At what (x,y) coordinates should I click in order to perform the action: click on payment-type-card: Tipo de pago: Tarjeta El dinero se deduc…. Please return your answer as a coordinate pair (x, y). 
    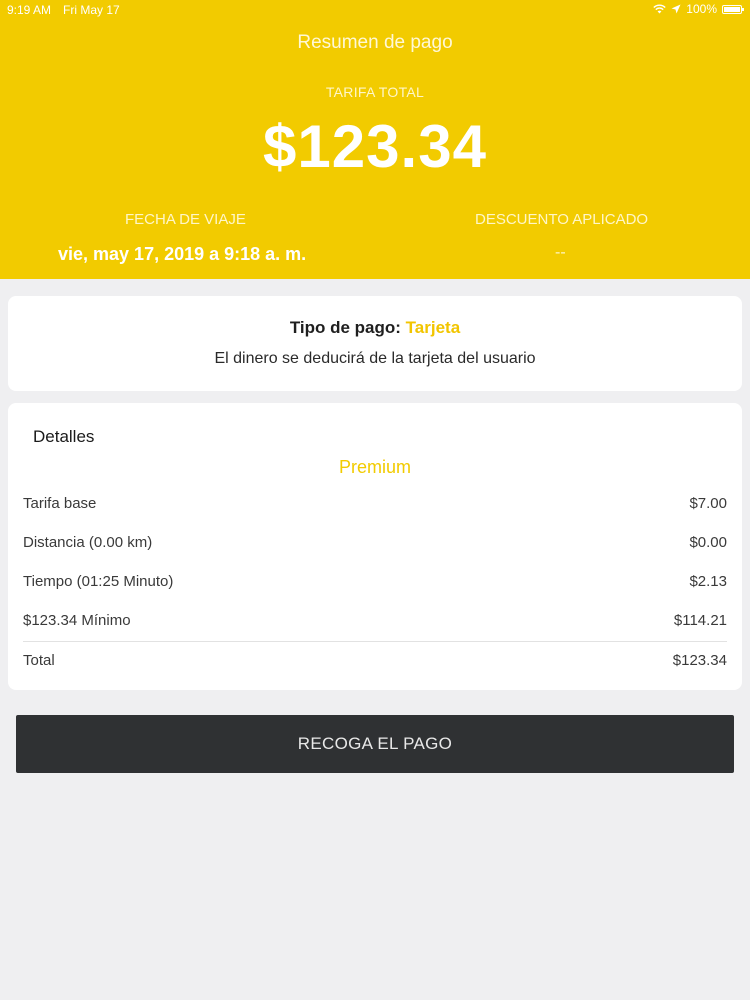
    Looking at the image, I should click on (375, 343).